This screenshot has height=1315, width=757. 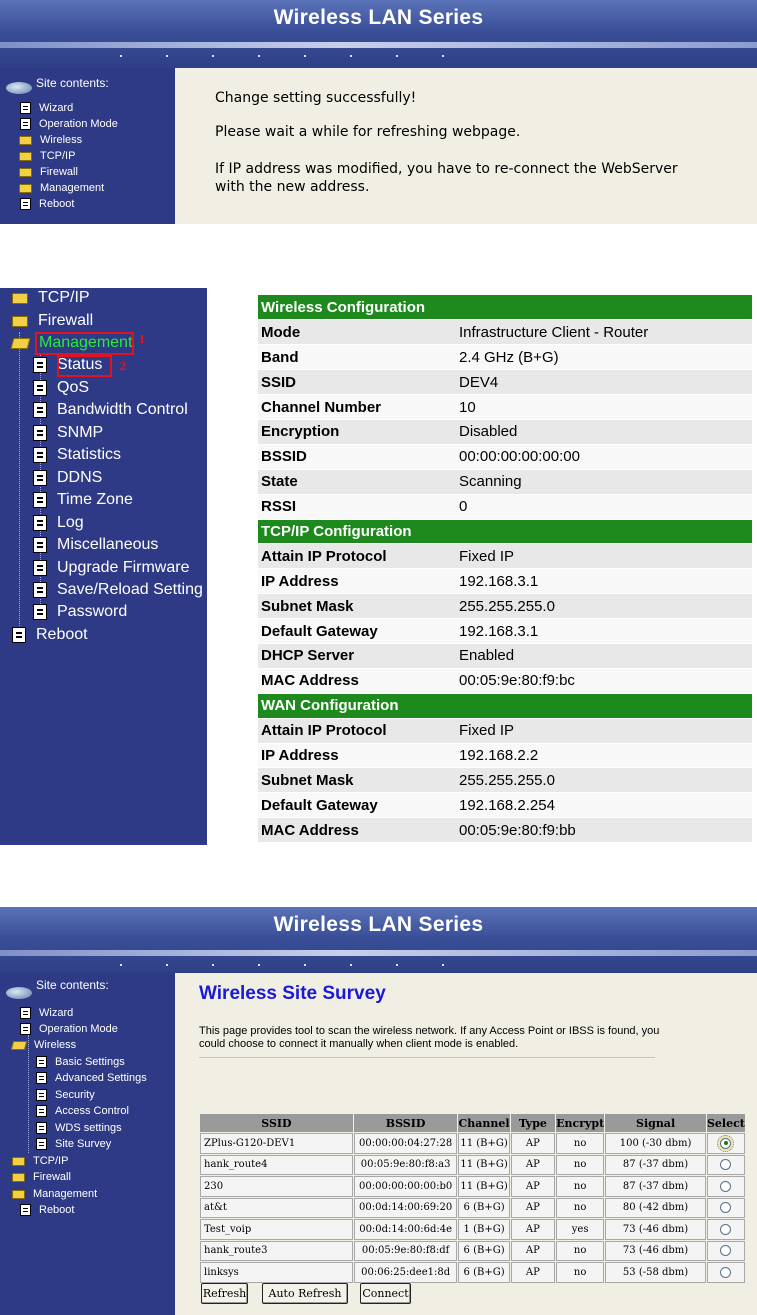 I want to click on nav-item-save-reload-setting: Save/Reload Setting, so click(x=118, y=590).